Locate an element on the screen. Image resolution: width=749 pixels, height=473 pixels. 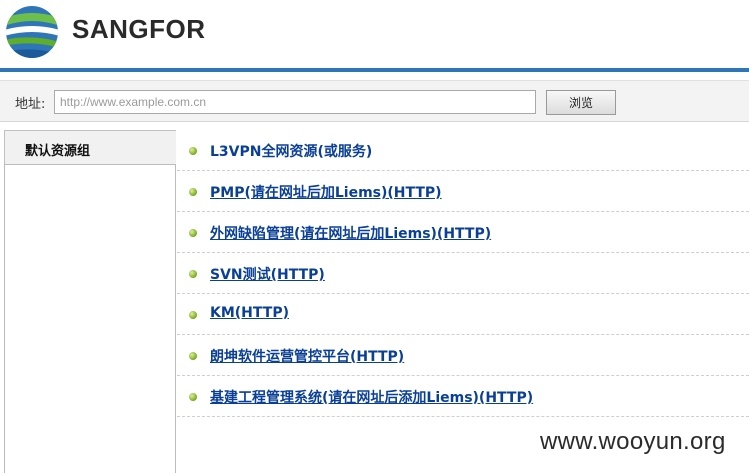
list-item: L3VPN全网资源(或服务) is located at coordinates (463, 150).